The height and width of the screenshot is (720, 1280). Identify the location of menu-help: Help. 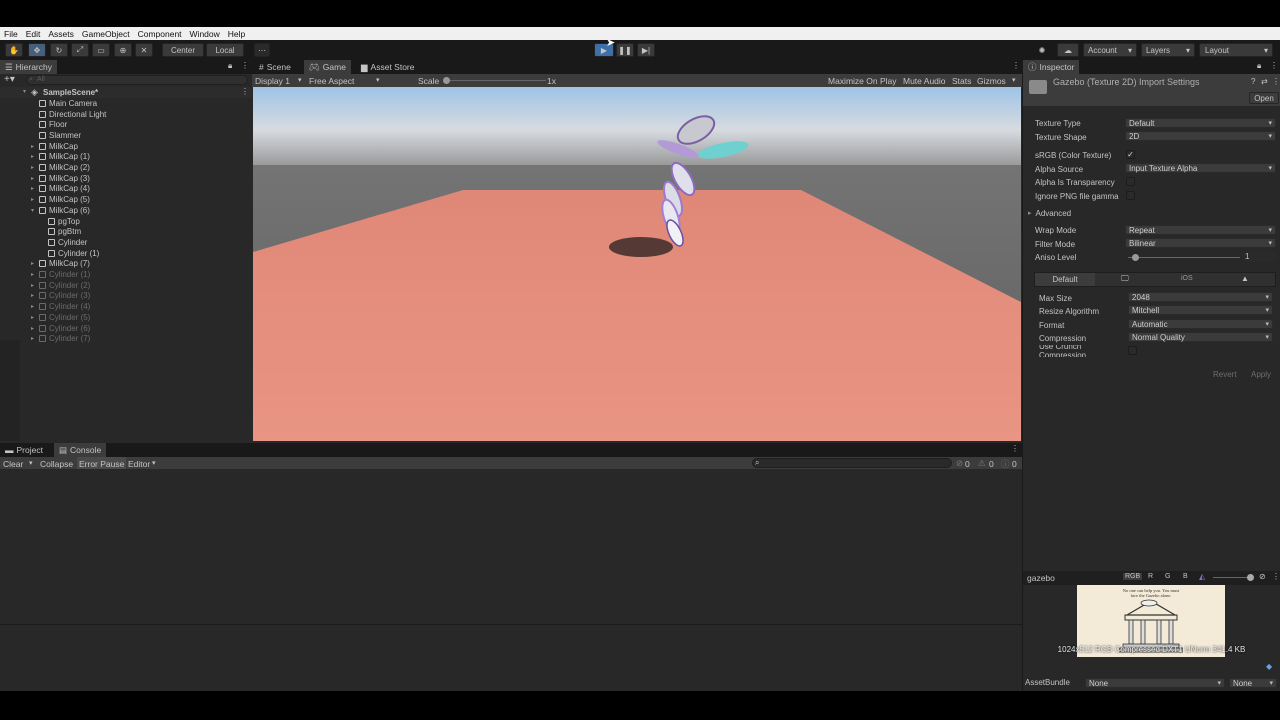
(236, 34).